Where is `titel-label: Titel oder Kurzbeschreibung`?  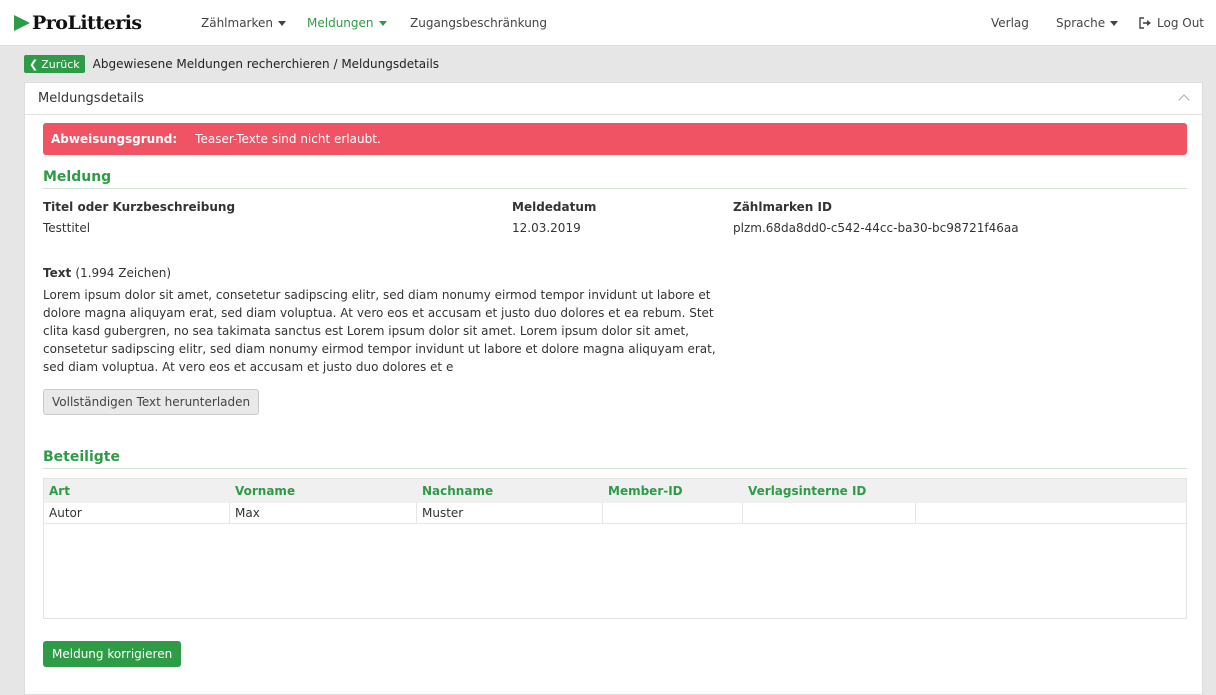 titel-label: Titel oder Kurzbeschreibung is located at coordinates (139, 207).